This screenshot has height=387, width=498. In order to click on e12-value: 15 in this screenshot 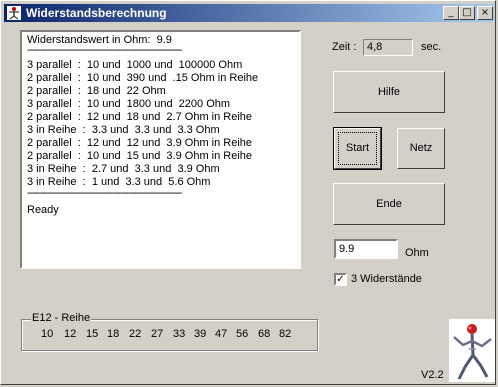, I will do `click(92, 334)`.